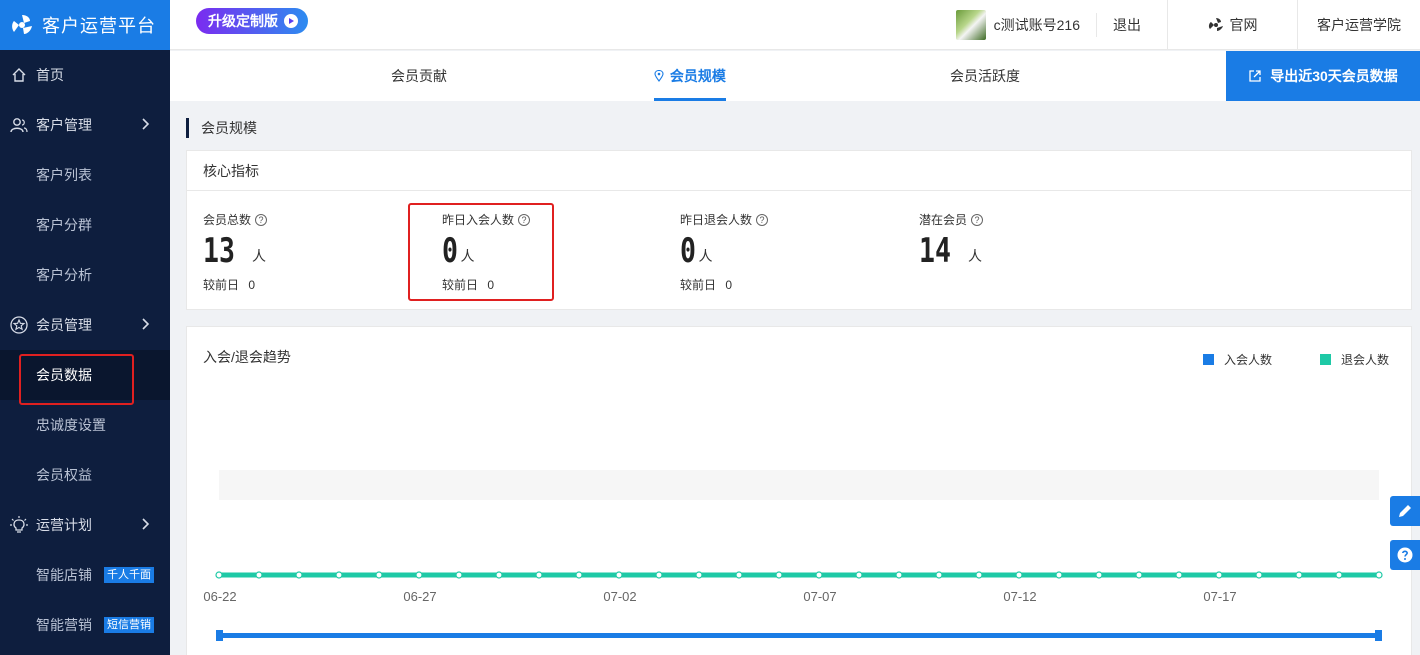  I want to click on bulb-icon, so click(19, 525).